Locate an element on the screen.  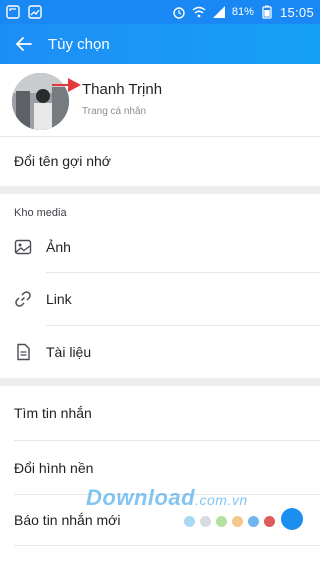
option-label: Báo tin nhắn mới is located at coordinates (67, 520).